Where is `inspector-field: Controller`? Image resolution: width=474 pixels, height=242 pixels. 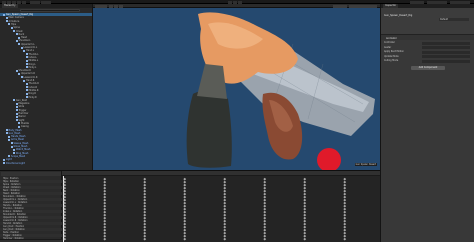
inspector-field: Controller is located at coordinates (428, 43).